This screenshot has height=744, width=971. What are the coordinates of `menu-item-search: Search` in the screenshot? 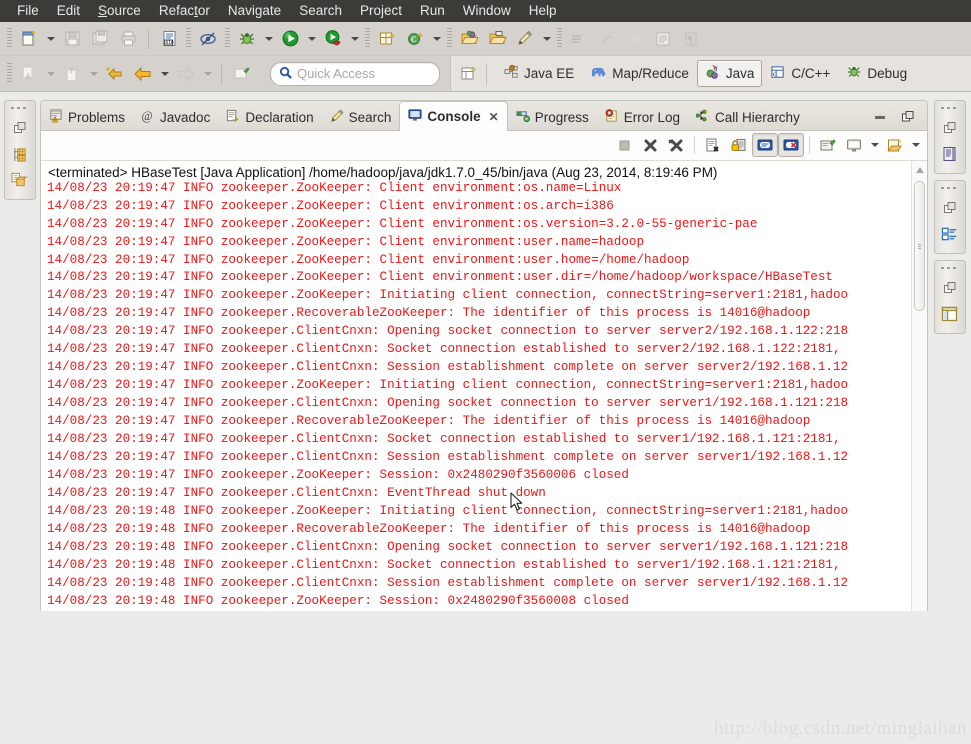 It's located at (320, 11).